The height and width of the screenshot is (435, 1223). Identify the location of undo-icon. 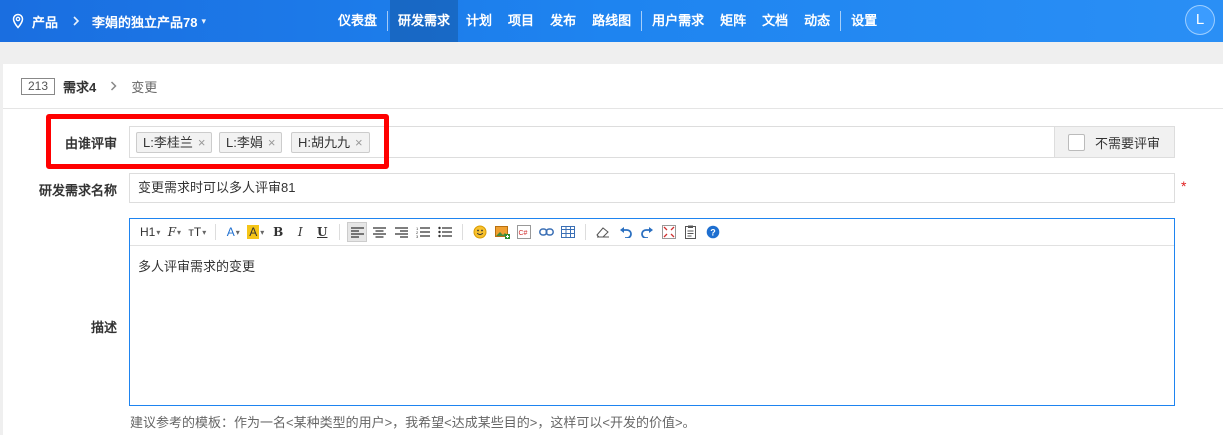
(625, 232).